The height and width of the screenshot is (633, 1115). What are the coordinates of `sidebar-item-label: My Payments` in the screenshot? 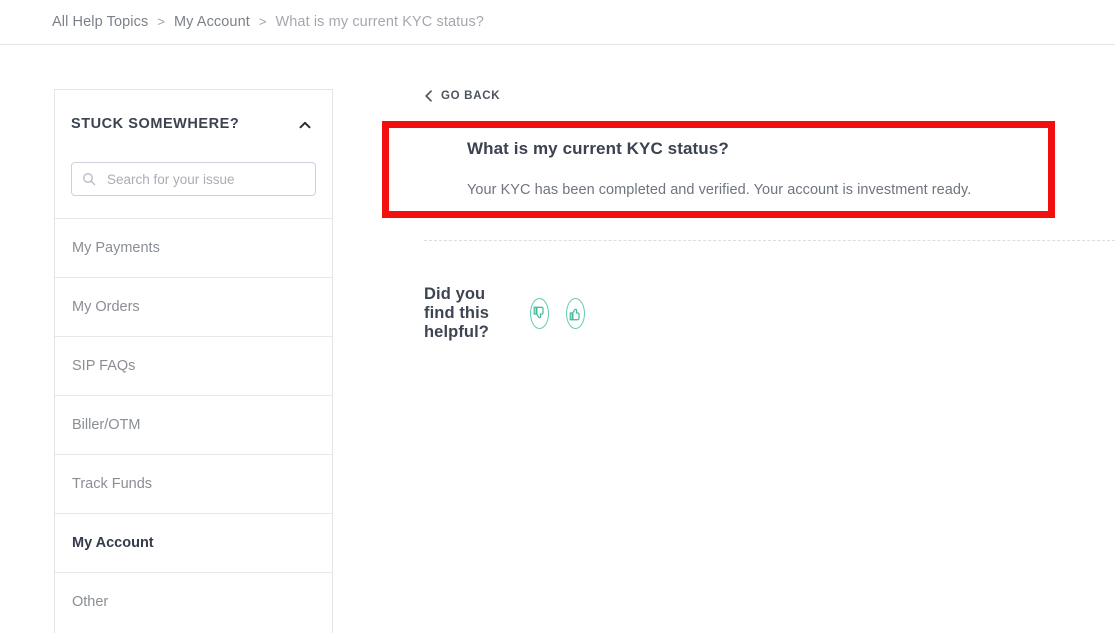 It's located at (116, 248).